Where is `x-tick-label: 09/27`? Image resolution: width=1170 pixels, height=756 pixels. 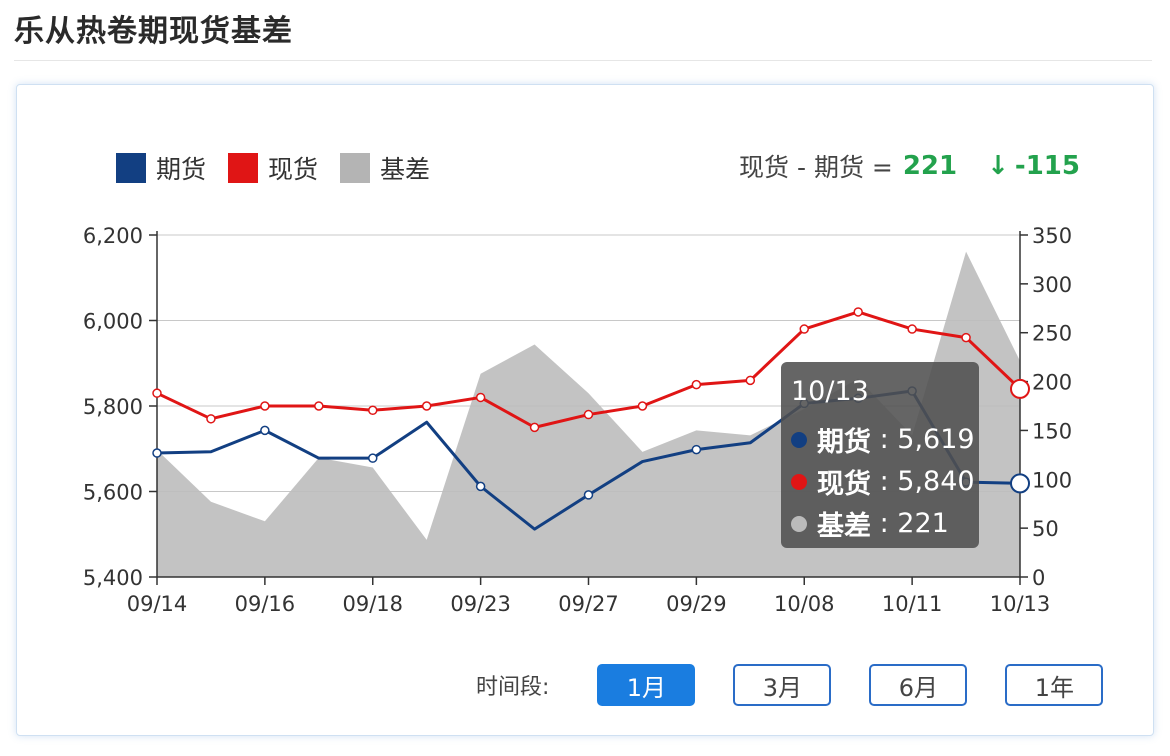 x-tick-label: 09/27 is located at coordinates (588, 604).